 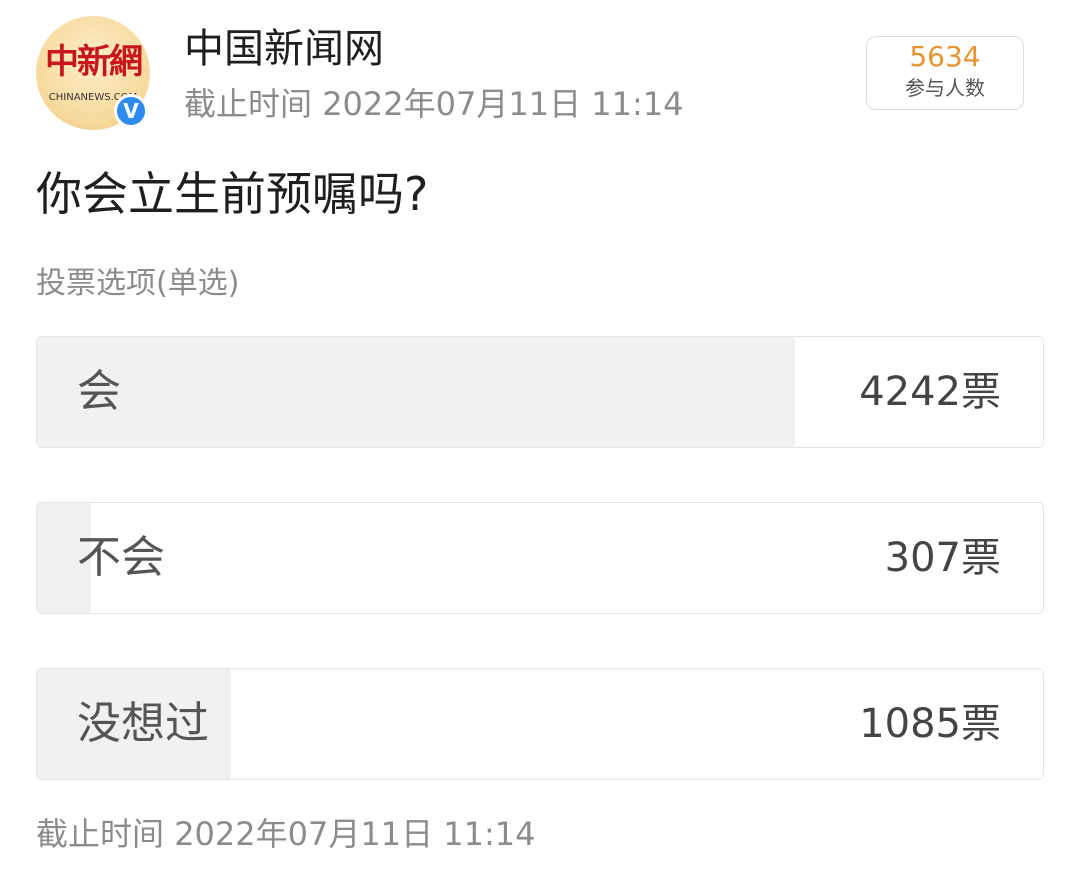 I want to click on option-votes: 4242票, so click(x=930, y=392).